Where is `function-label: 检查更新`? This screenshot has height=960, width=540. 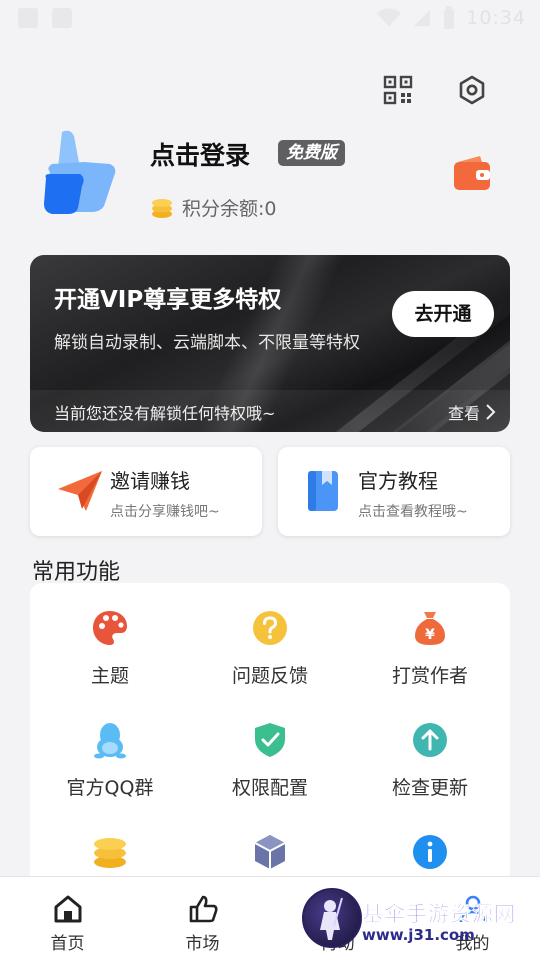 function-label: 检查更新 is located at coordinates (429, 788).